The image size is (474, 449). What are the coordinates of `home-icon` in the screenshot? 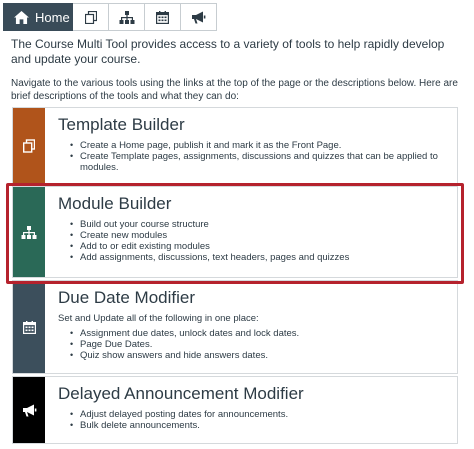 It's located at (21, 17).